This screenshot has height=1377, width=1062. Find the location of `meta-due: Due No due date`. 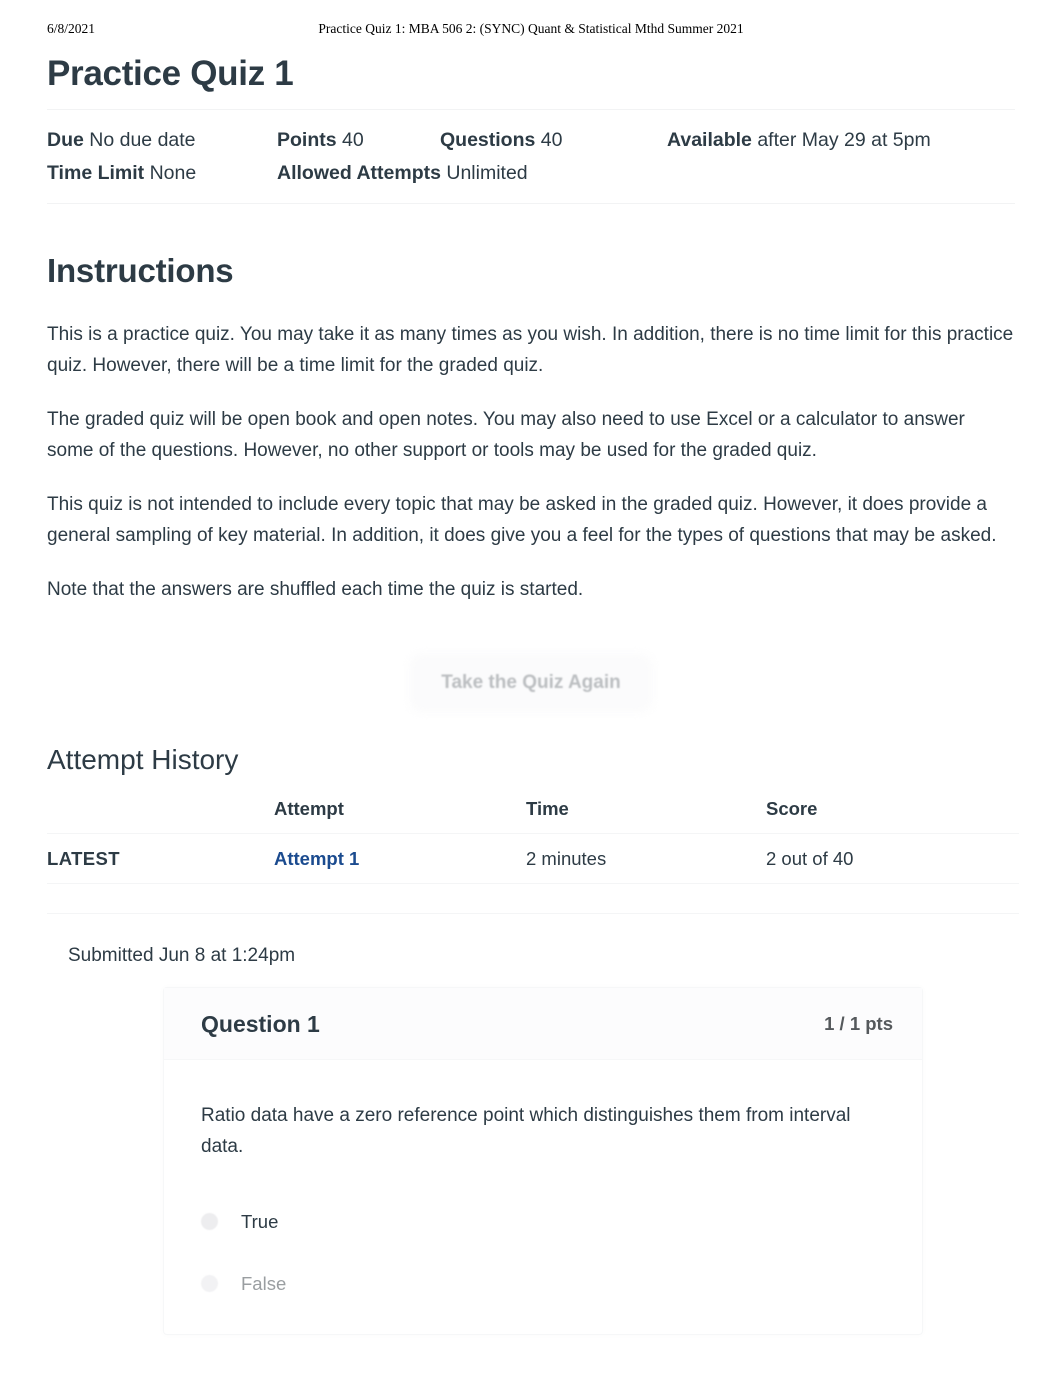

meta-due: Due No due date is located at coordinates (162, 140).